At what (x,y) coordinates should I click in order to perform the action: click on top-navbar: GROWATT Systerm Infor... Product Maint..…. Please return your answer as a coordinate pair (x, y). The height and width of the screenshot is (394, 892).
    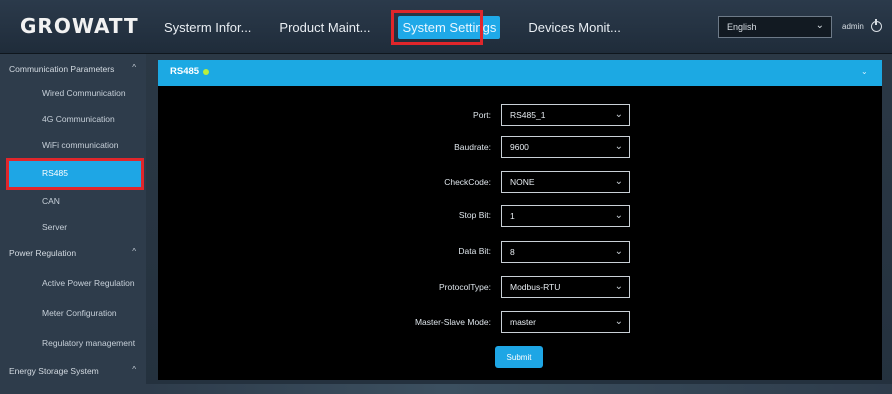
    Looking at the image, I should click on (446, 27).